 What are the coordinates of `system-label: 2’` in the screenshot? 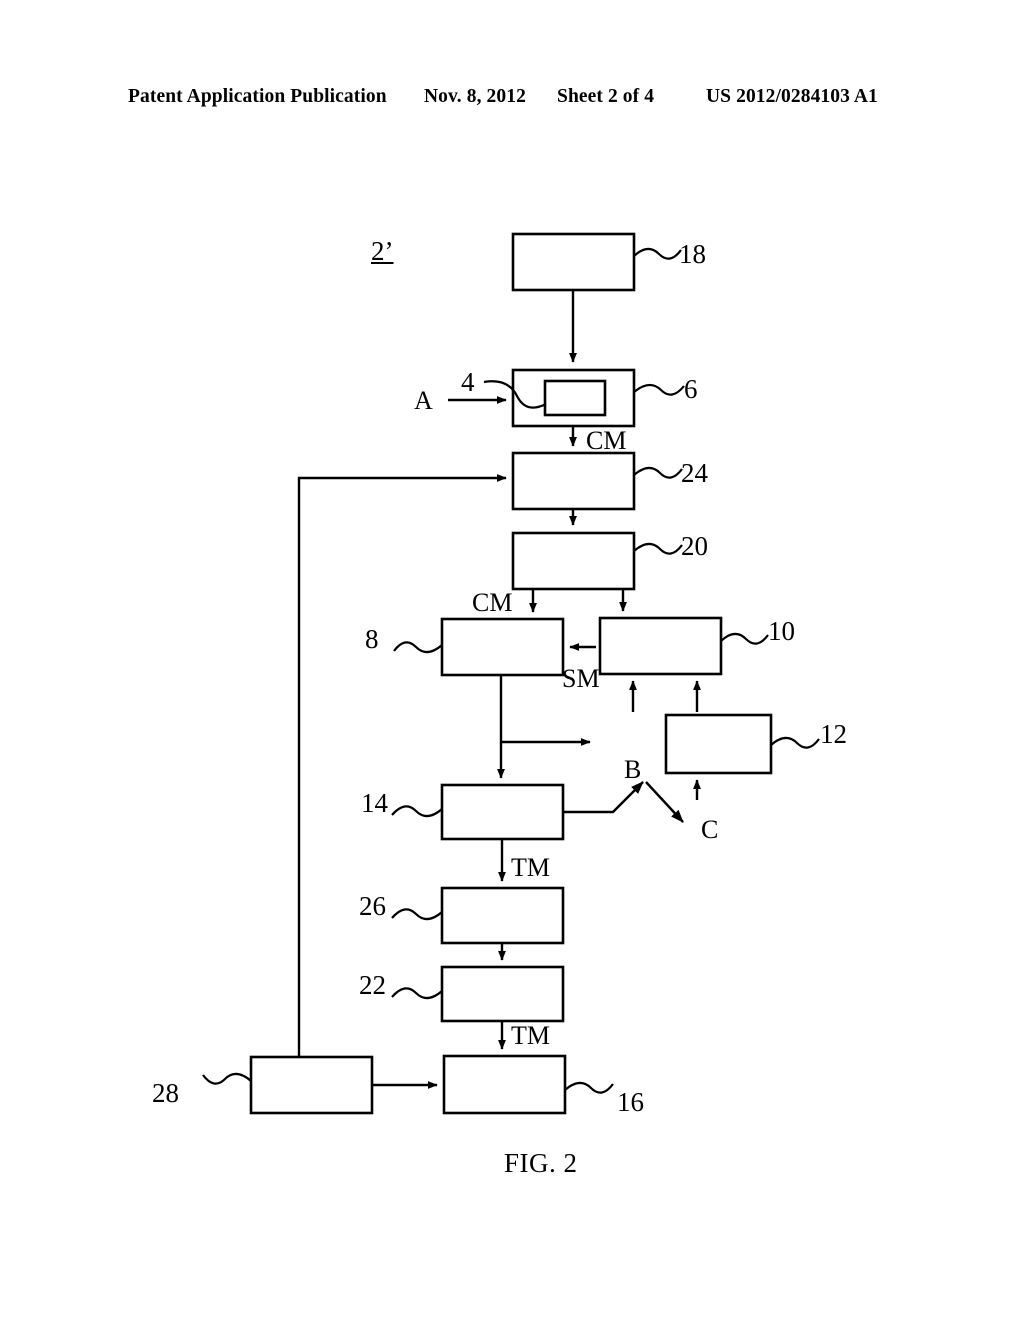 It's located at (382, 251).